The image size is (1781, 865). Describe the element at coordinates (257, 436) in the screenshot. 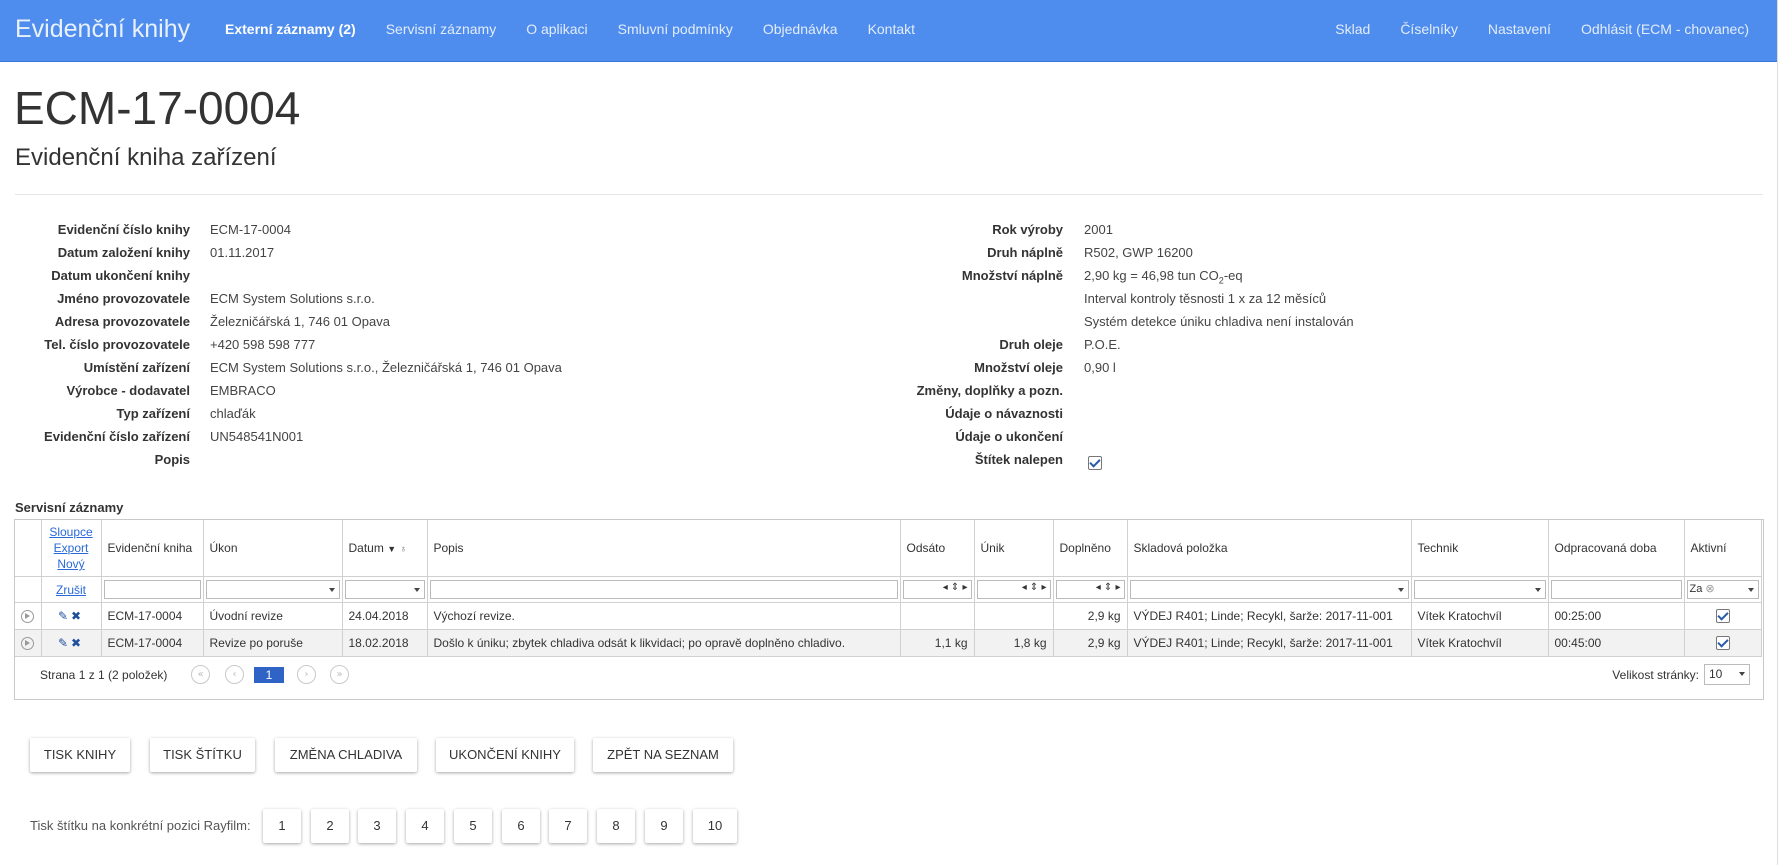

I see `detail-value: UN548541N001` at that location.